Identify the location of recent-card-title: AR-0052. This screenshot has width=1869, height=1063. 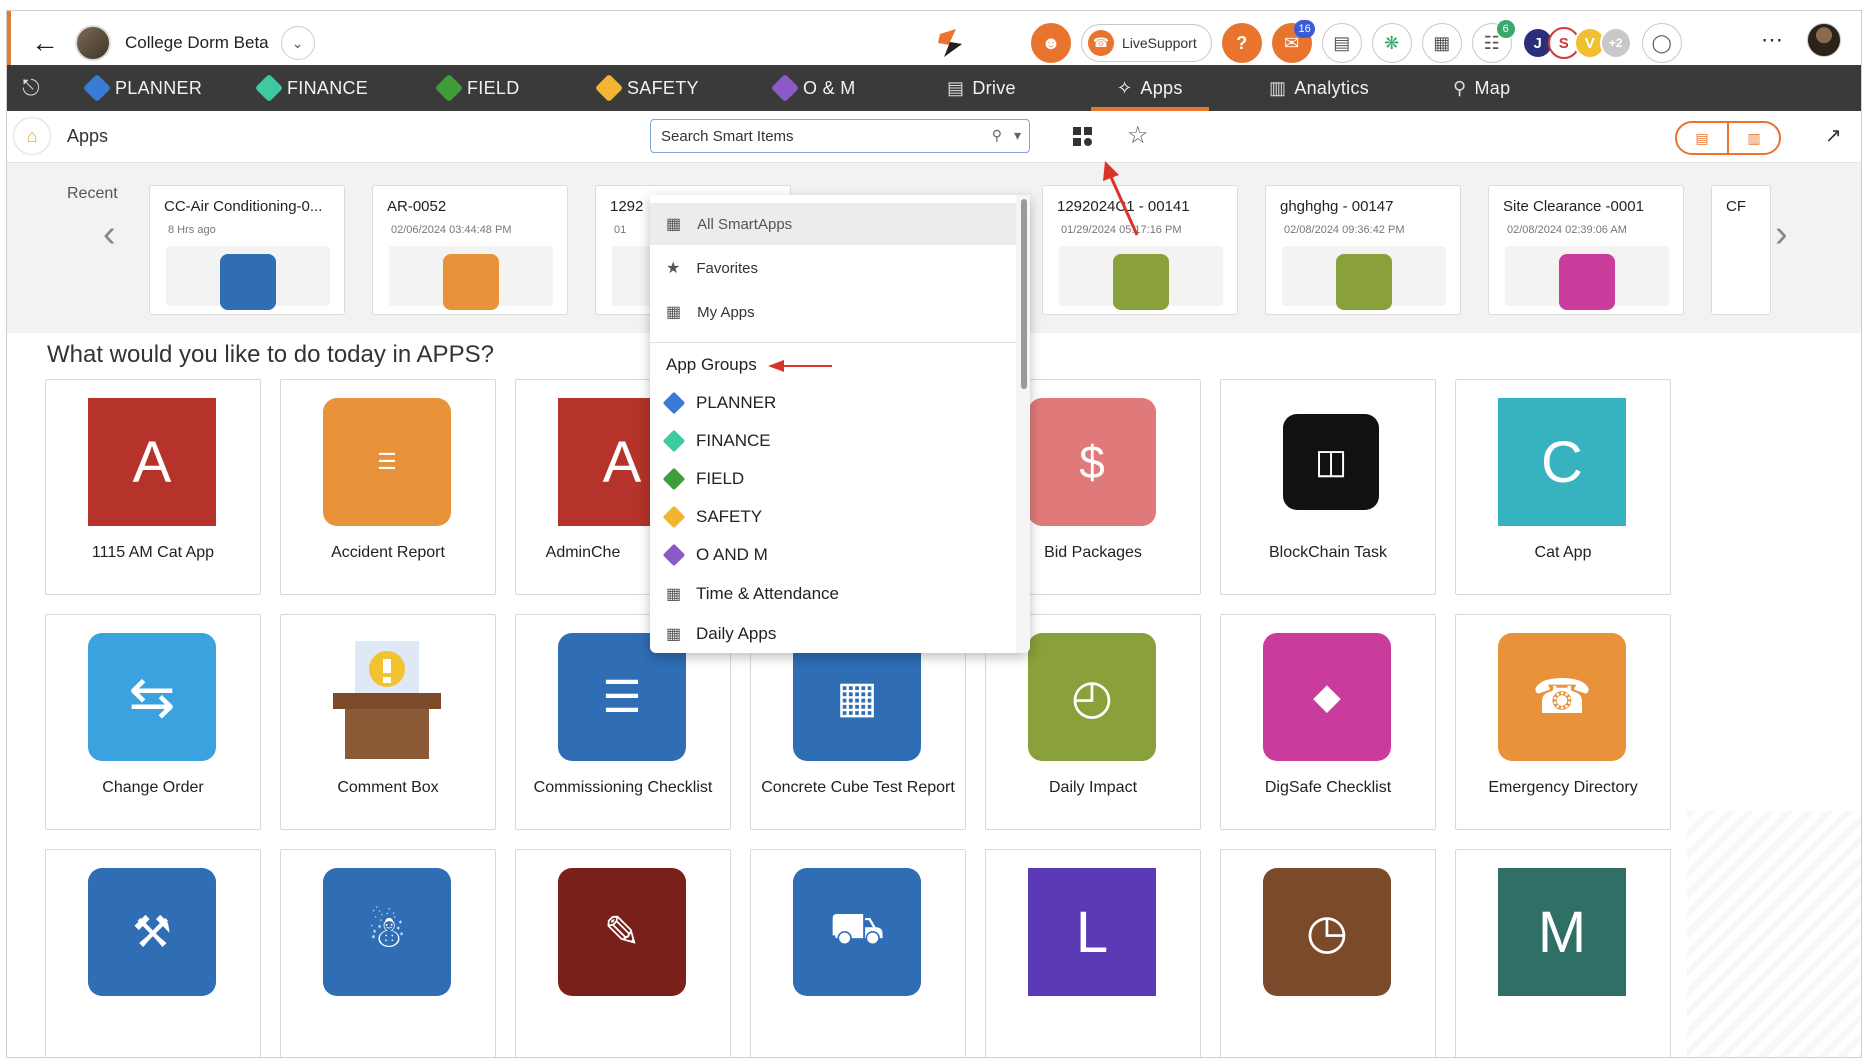
(417, 206).